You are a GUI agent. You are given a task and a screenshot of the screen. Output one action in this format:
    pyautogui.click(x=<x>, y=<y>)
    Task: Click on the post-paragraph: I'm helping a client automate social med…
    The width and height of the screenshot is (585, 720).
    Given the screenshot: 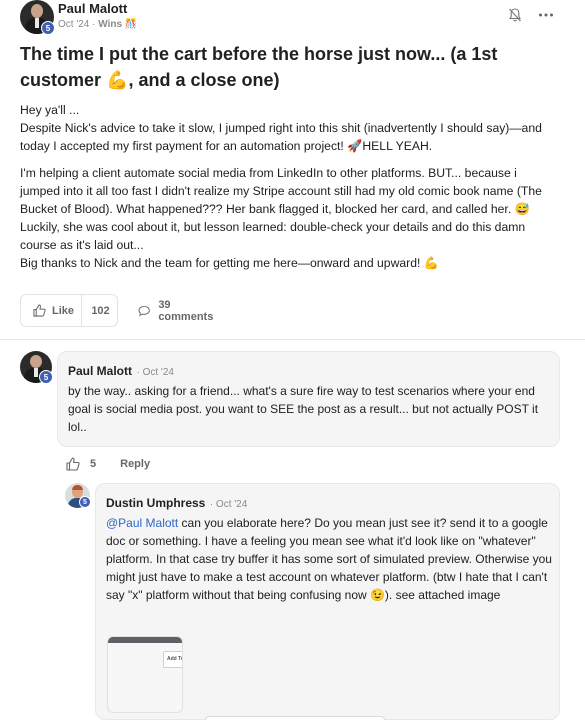 What is the action you would take?
    pyautogui.click(x=281, y=218)
    